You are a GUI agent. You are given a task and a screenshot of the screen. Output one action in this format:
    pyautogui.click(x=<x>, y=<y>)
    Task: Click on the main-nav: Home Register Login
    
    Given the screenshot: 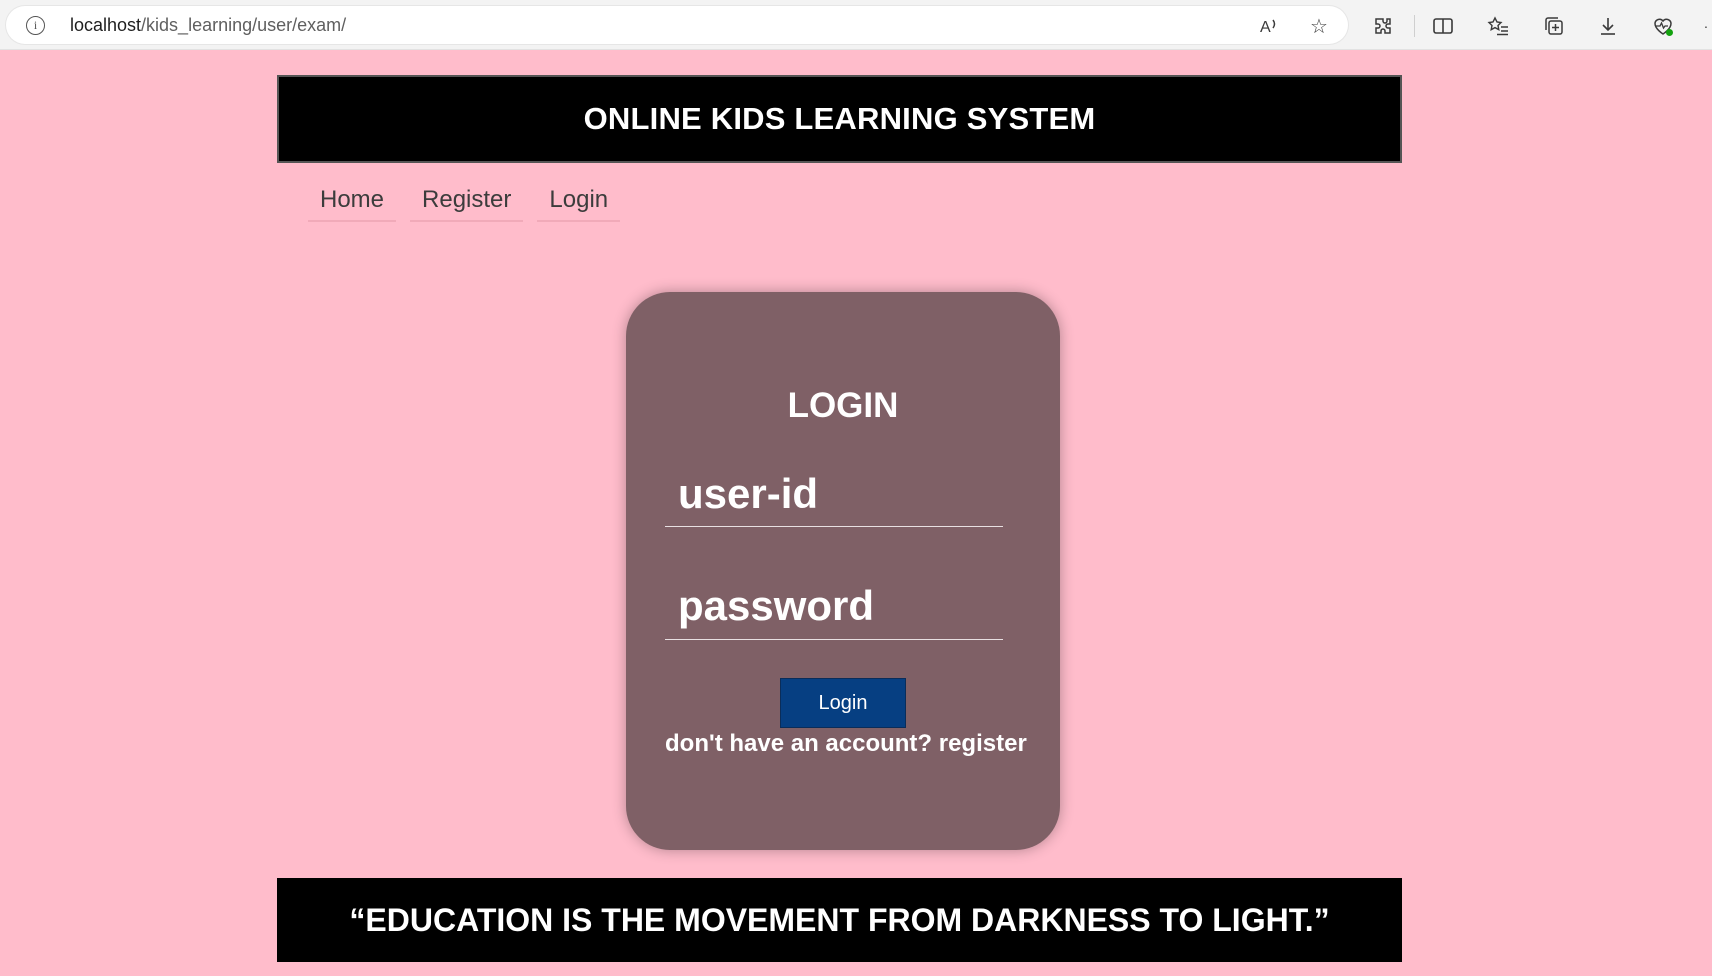 What is the action you would take?
    pyautogui.click(x=464, y=204)
    